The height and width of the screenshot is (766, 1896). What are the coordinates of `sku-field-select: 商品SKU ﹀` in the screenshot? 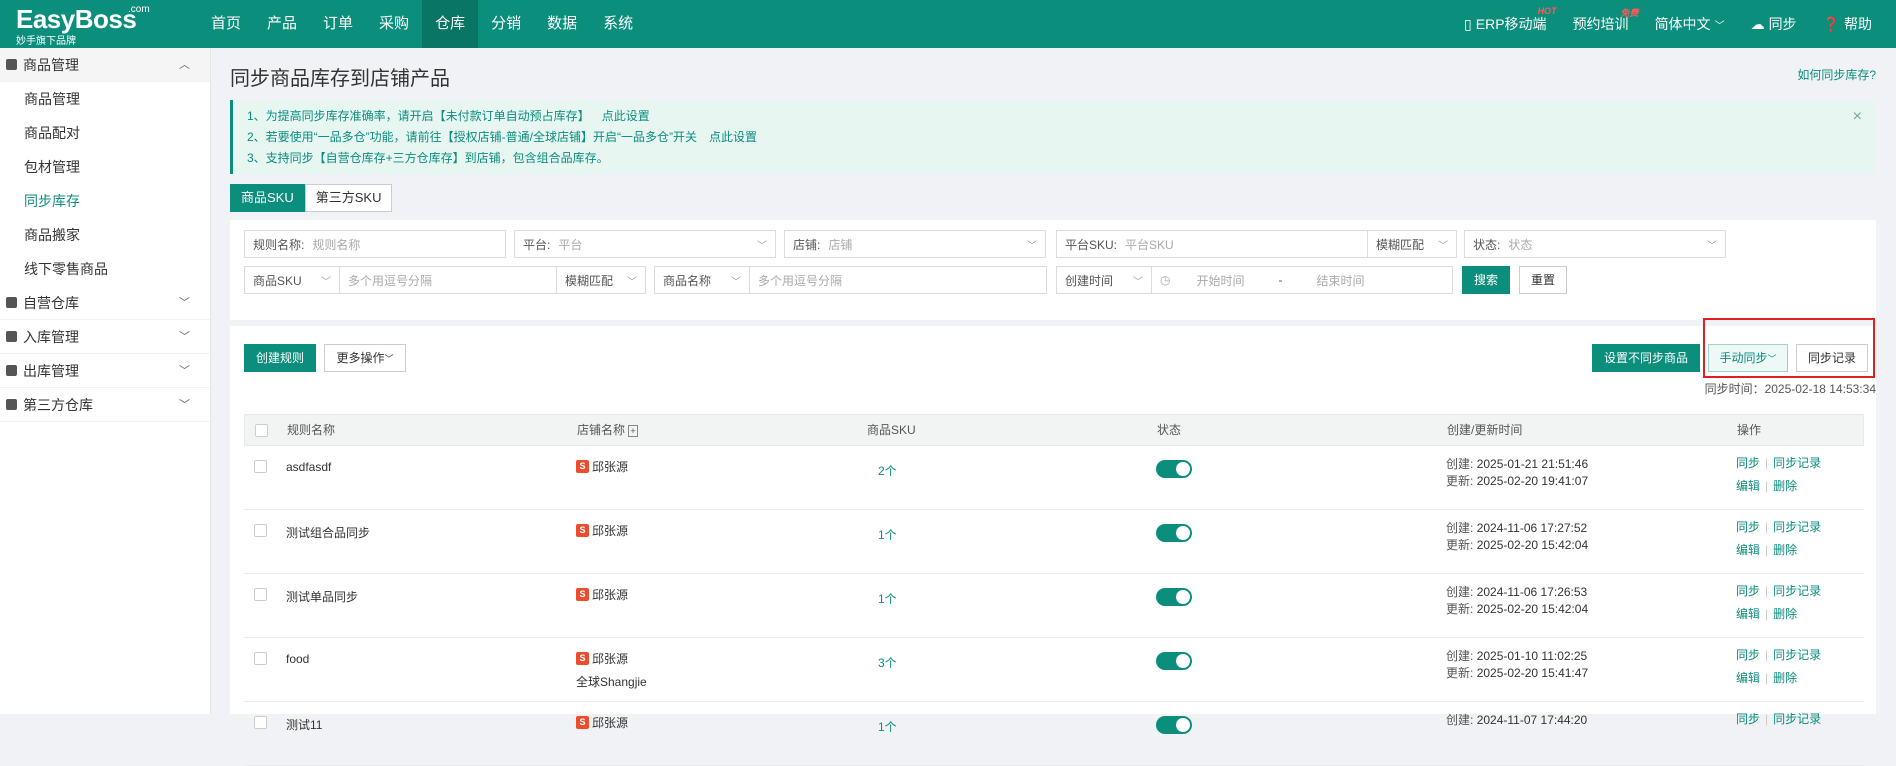 It's located at (292, 280).